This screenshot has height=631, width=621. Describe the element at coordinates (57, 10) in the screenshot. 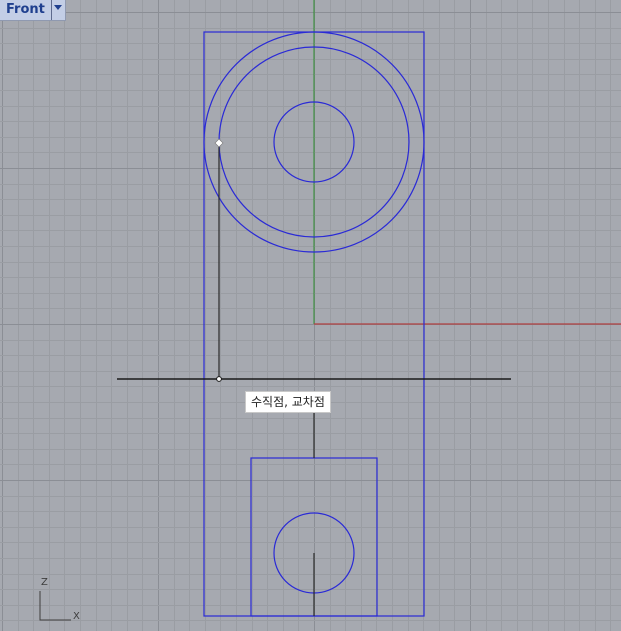

I see `viewport-menu-dropdown-icon` at that location.